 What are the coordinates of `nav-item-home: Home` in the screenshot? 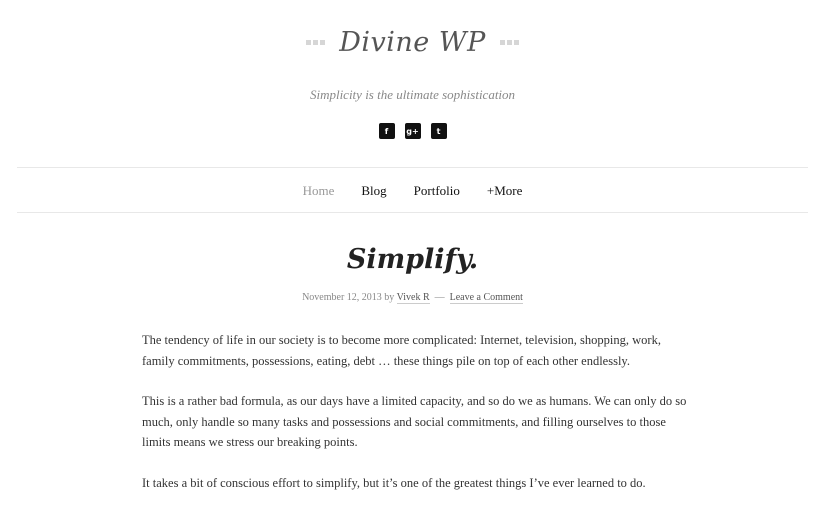 It's located at (319, 191).